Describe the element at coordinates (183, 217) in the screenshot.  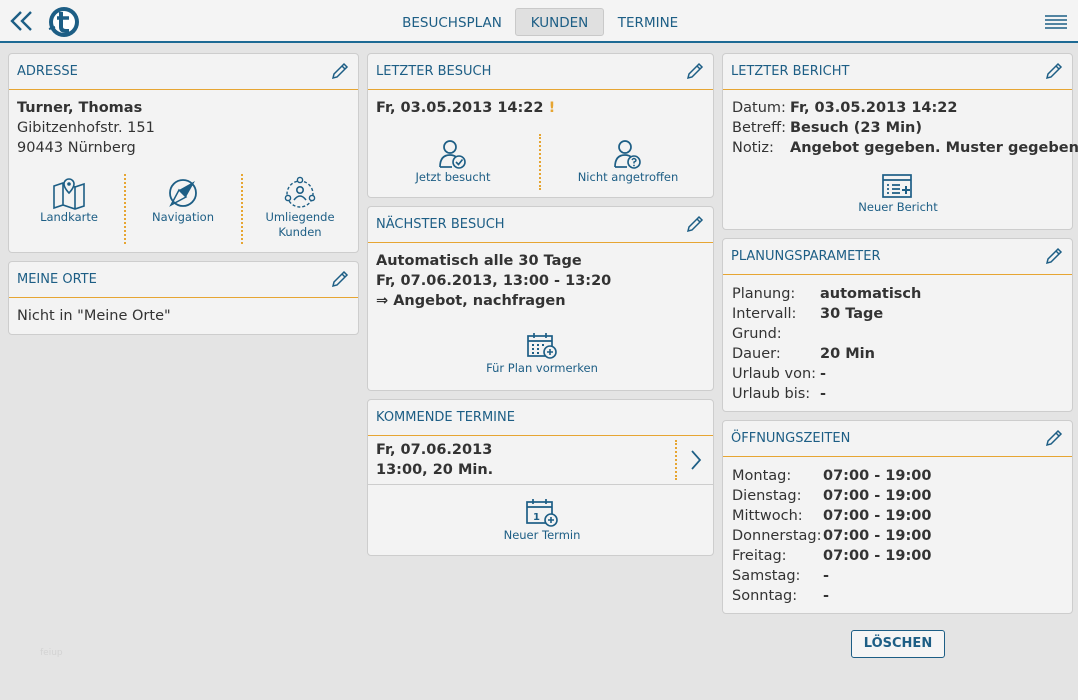
I see `action-label: Navigation` at that location.